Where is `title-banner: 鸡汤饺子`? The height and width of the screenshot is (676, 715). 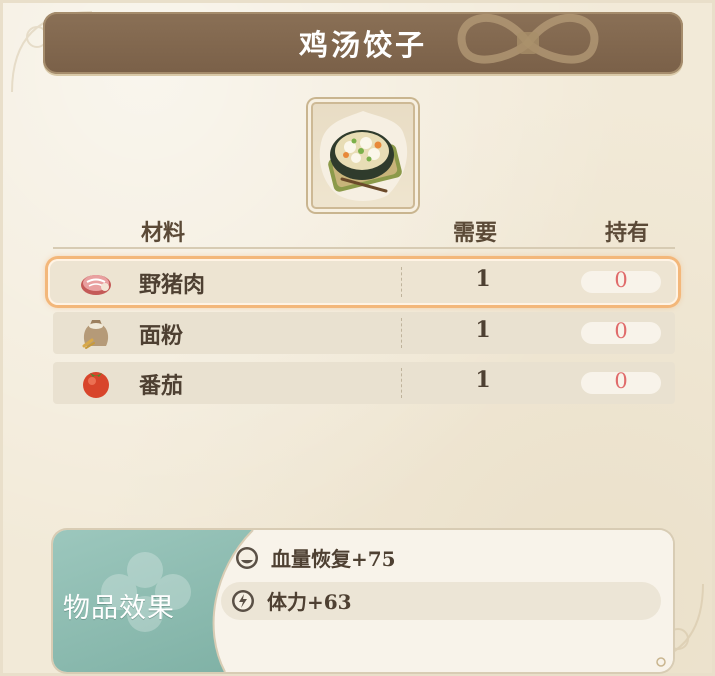
title-banner: 鸡汤饺子 is located at coordinates (363, 43).